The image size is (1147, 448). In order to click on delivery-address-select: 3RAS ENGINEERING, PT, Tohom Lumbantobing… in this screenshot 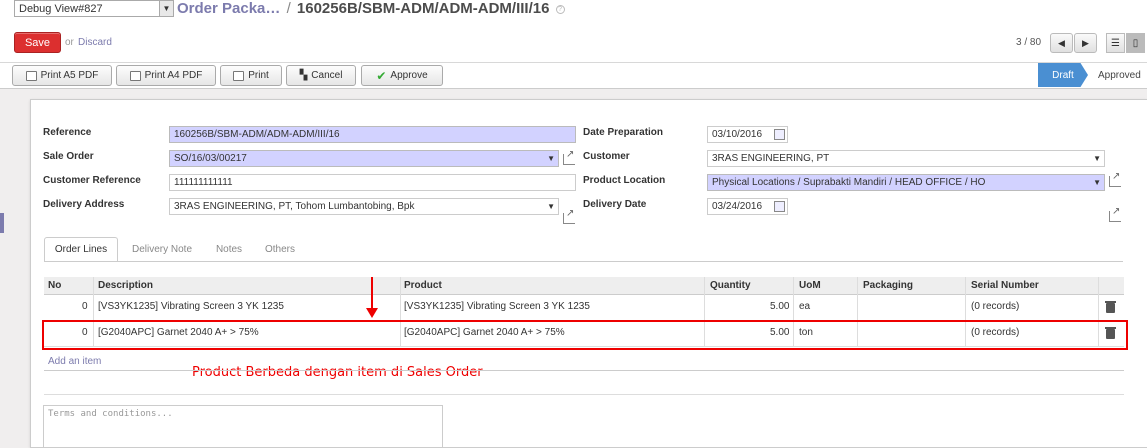, I will do `click(364, 206)`.